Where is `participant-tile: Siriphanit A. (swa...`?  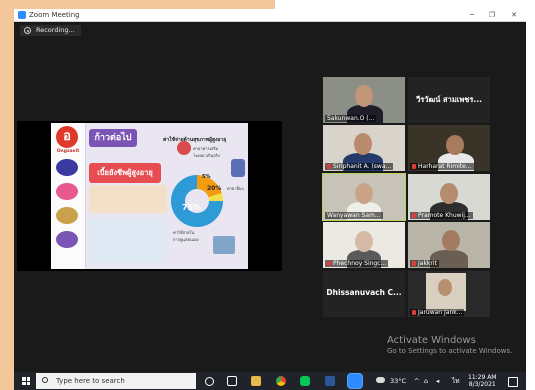
participant-tile: Siriphanit A. (swa... is located at coordinates (364, 148).